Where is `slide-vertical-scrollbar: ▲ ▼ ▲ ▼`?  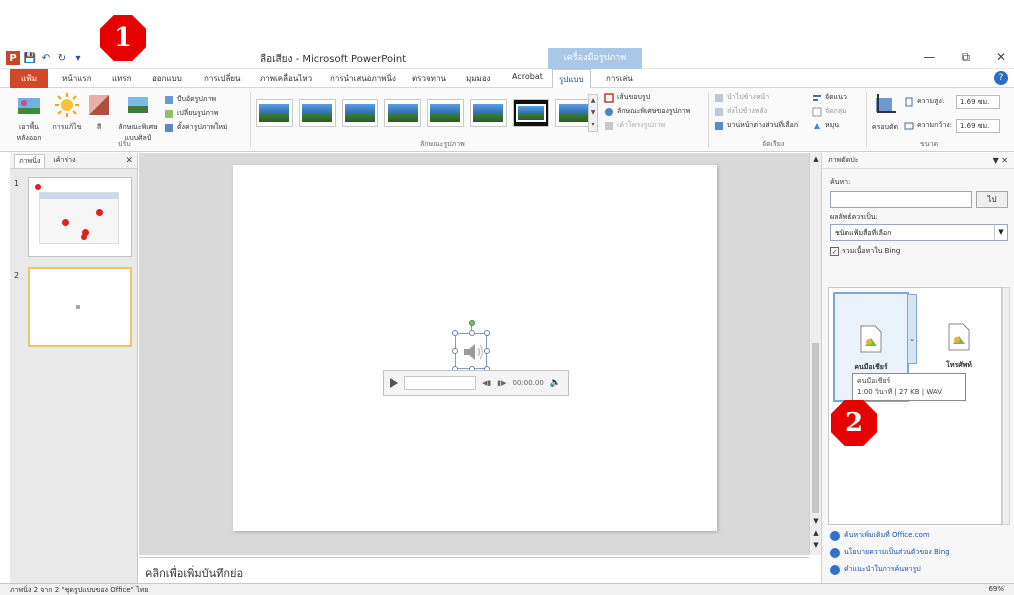
slide-vertical-scrollbar: ▲ ▼ ▲ ▼ is located at coordinates (815, 354).